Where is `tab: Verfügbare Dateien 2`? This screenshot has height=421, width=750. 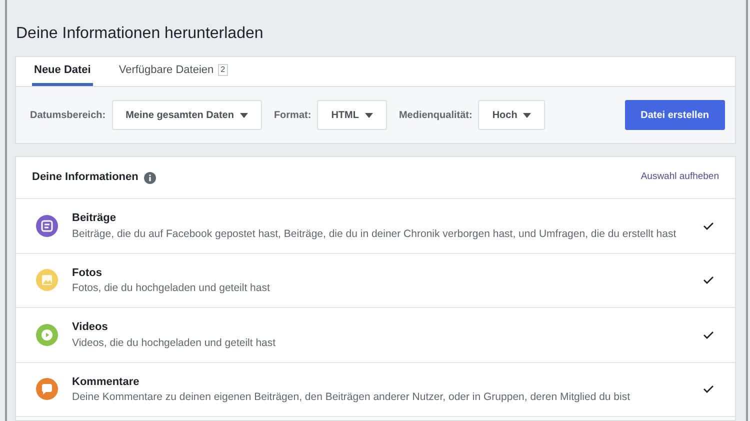 tab: Verfügbare Dateien 2 is located at coordinates (173, 71).